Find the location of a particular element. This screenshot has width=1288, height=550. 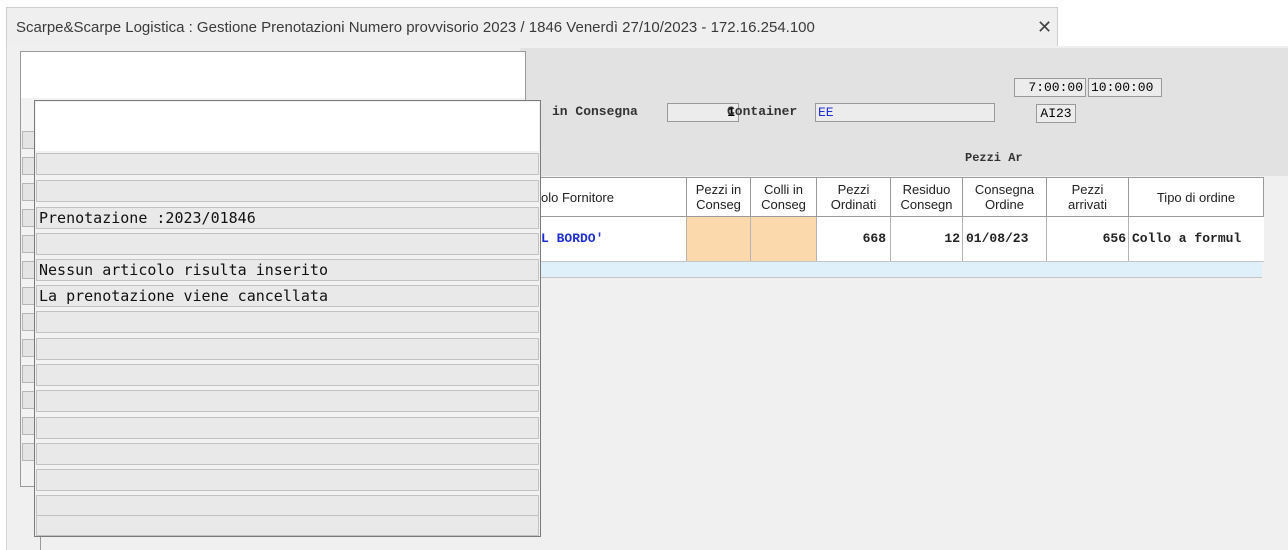

time-from-field: 7:00:00 is located at coordinates (1050, 87).